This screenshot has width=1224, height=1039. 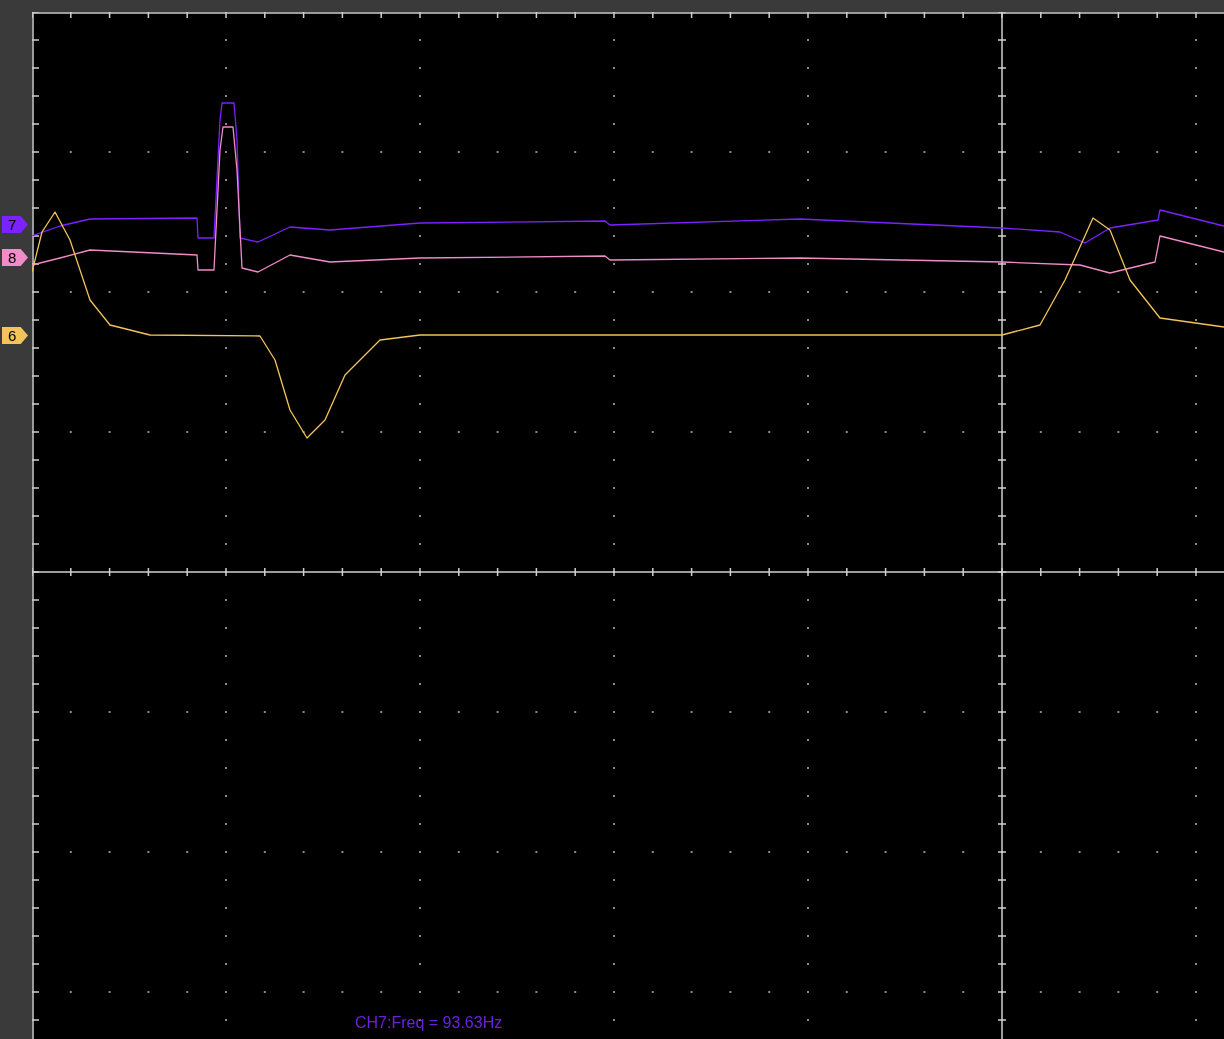 What do you see at coordinates (429, 1023) in the screenshot?
I see `frequency-measurement: CH7:Freq = 93.63Hz` at bounding box center [429, 1023].